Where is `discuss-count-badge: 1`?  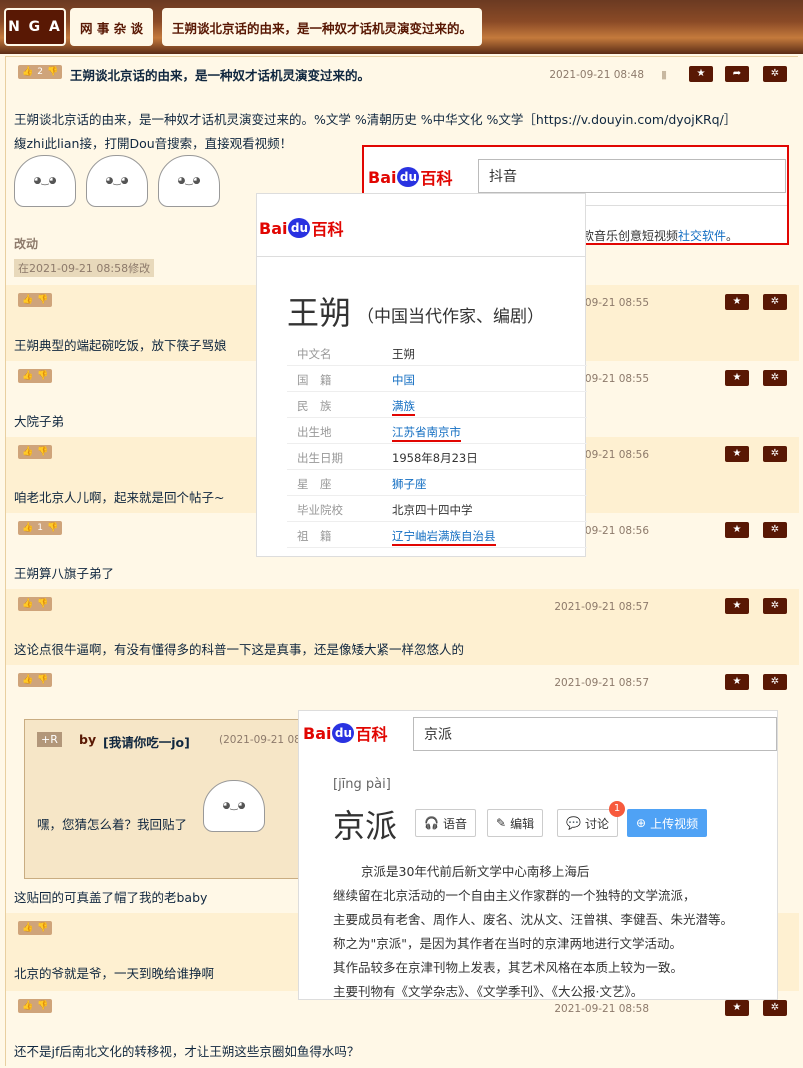
discuss-count-badge: 1 is located at coordinates (617, 809).